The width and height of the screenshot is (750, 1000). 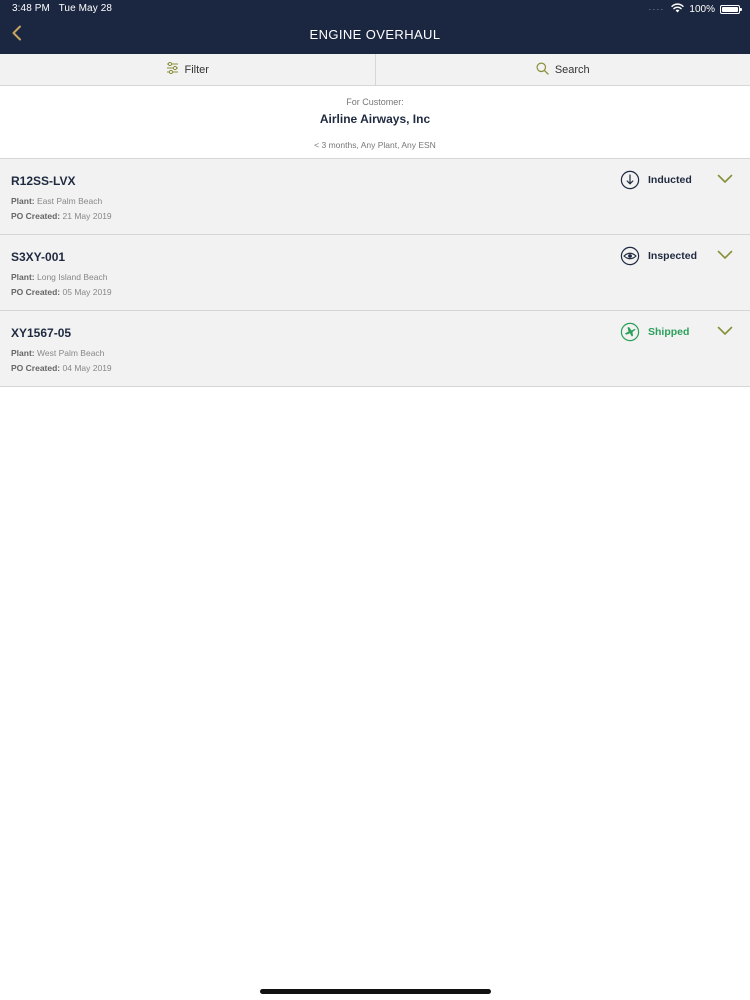 I want to click on filter-button: Filter, so click(x=187, y=69).